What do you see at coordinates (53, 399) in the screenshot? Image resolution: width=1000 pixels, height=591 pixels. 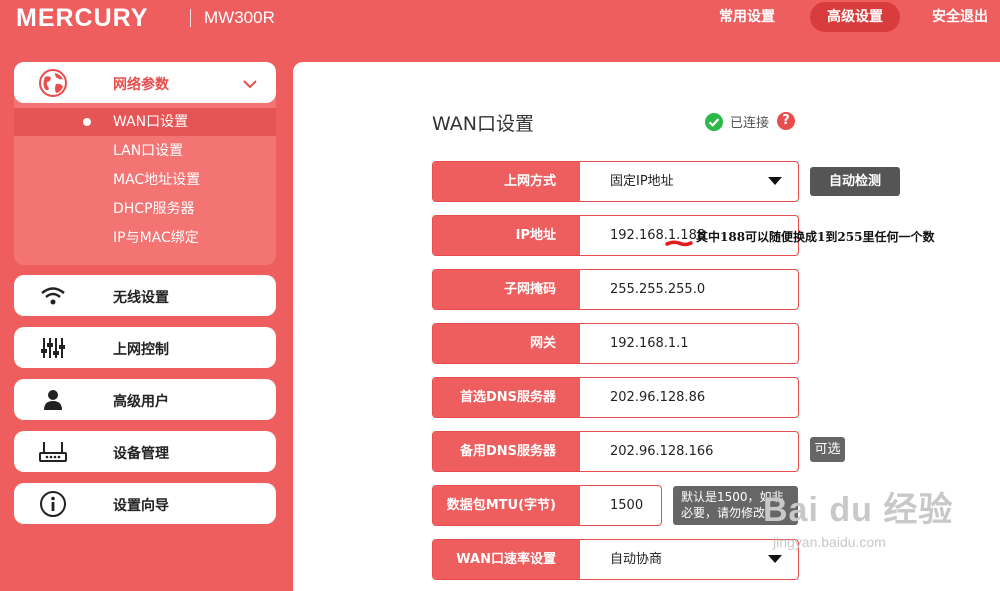 I see `user-icon` at bounding box center [53, 399].